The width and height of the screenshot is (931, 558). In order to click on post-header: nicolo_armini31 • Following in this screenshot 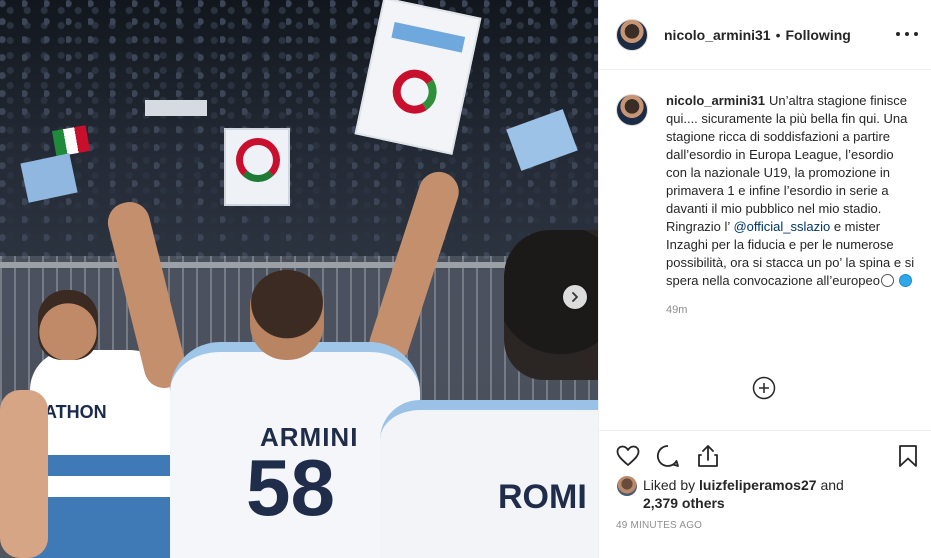, I will do `click(765, 35)`.